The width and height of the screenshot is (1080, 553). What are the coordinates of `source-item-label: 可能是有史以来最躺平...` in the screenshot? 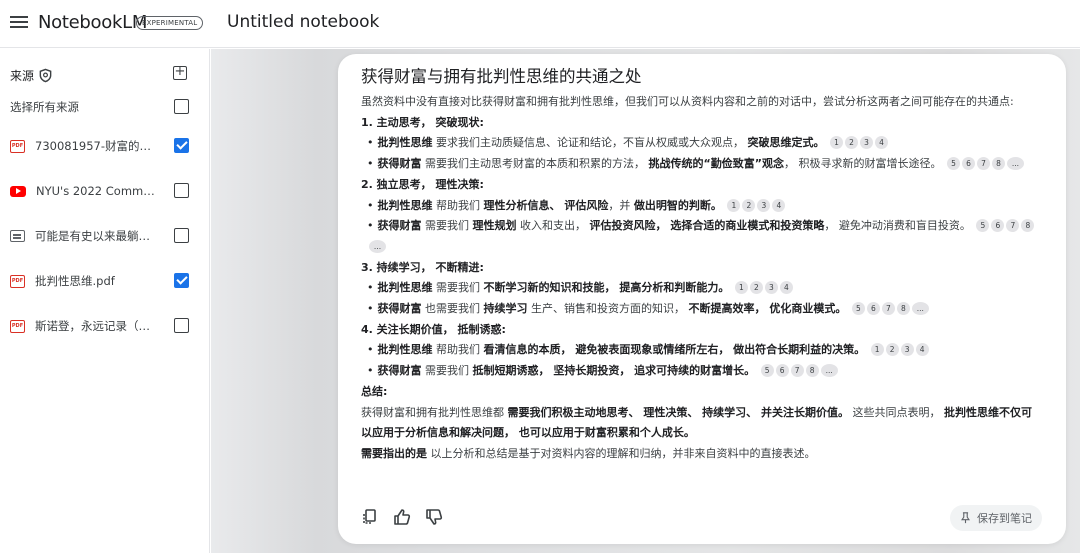 It's located at (95, 236).